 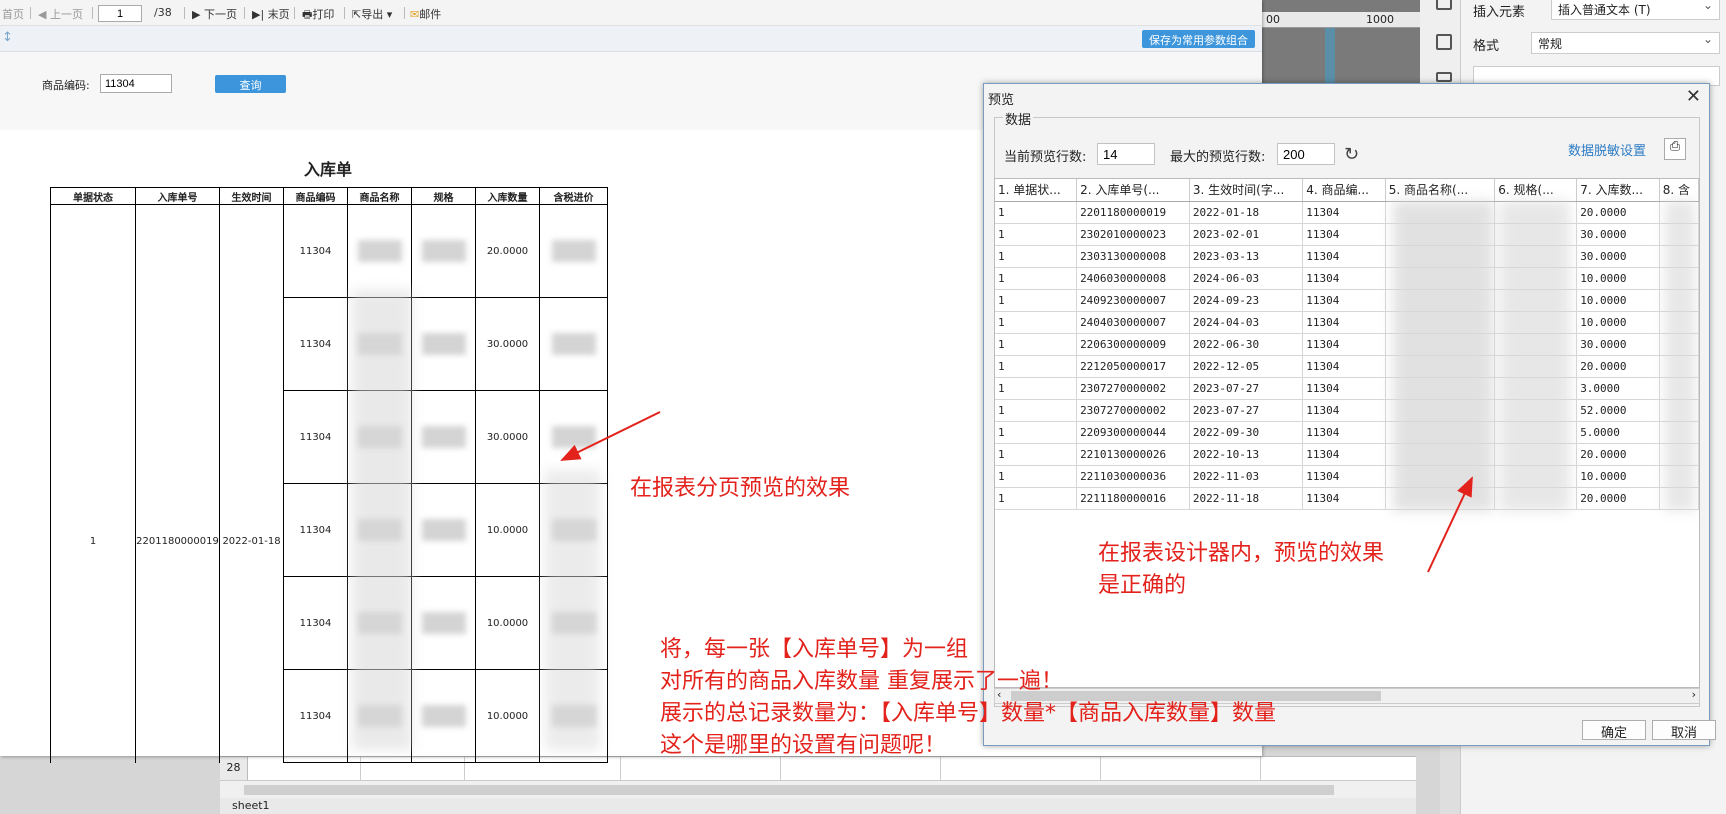 I want to click on scroll-thumb, so click(x=789, y=790).